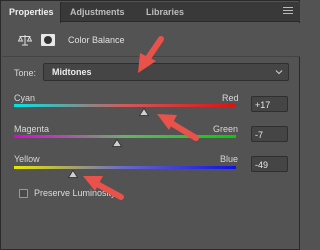 The image size is (320, 250). I want to click on panel-menu-icon, so click(288, 11).